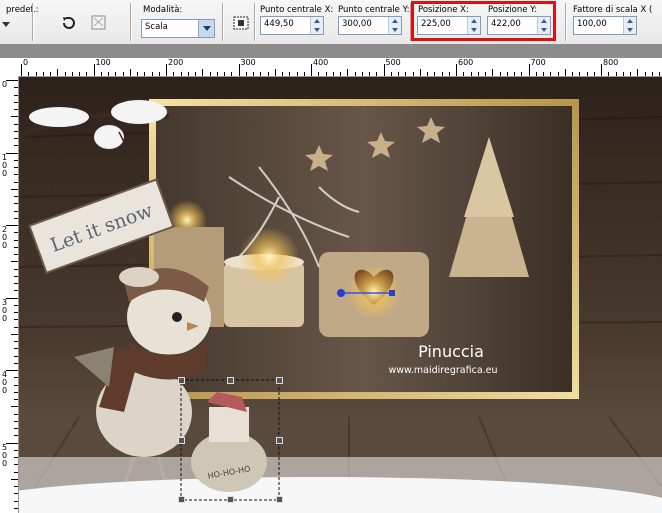  Describe the element at coordinates (5, 165) in the screenshot. I see `ruler-label: 1 0 0` at that location.